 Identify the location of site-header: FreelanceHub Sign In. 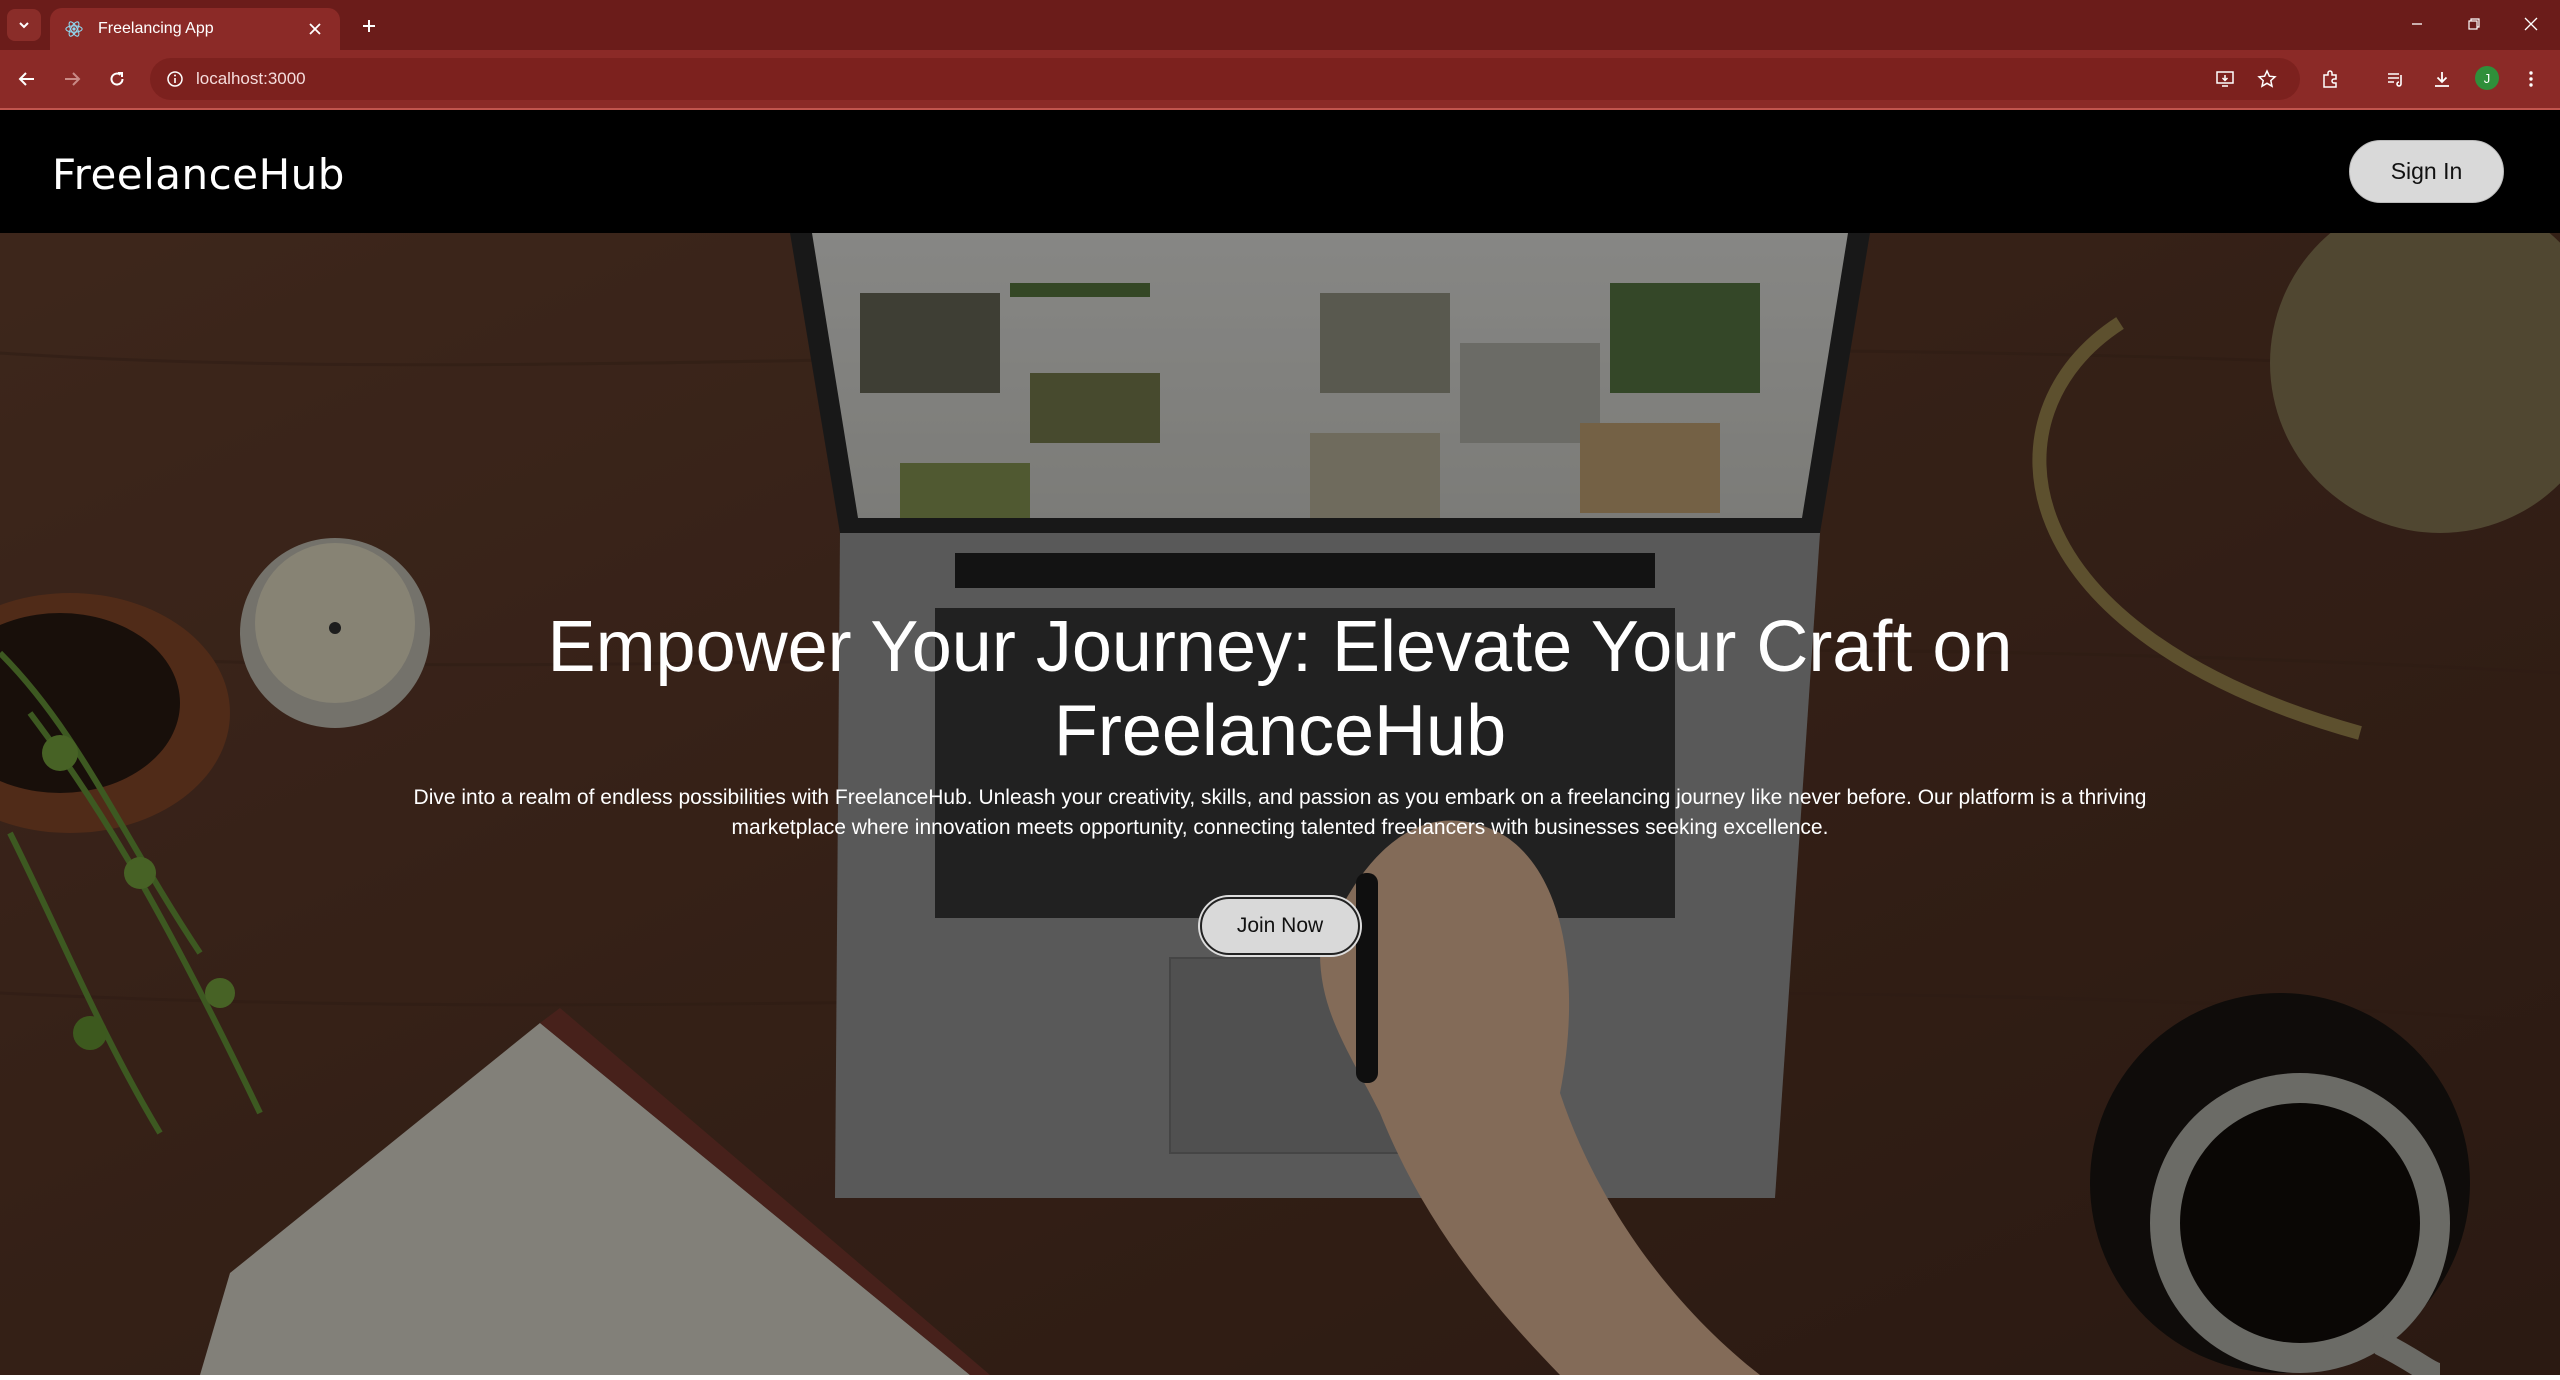
(1280, 171).